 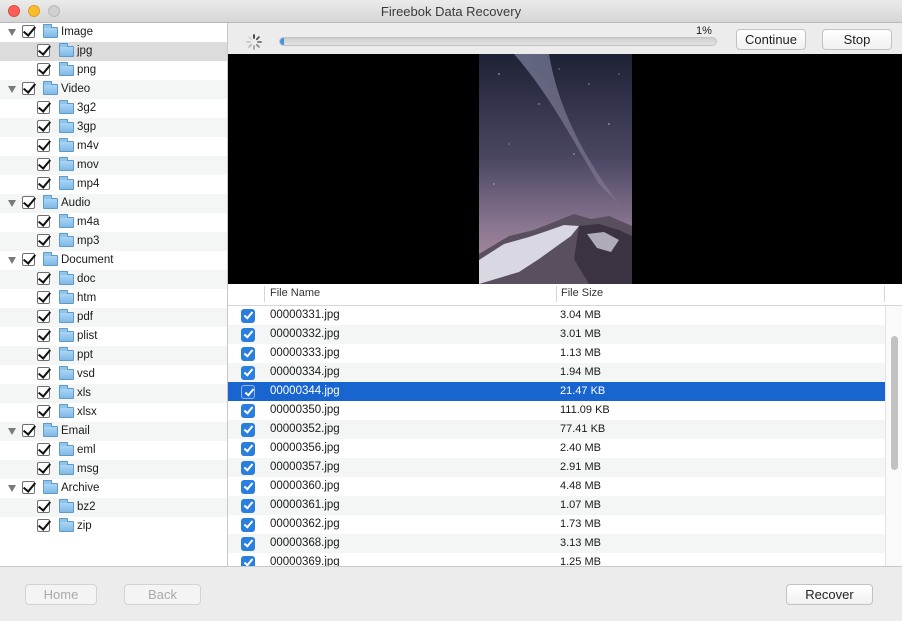 I want to click on tree-item-png: png, so click(x=113, y=70).